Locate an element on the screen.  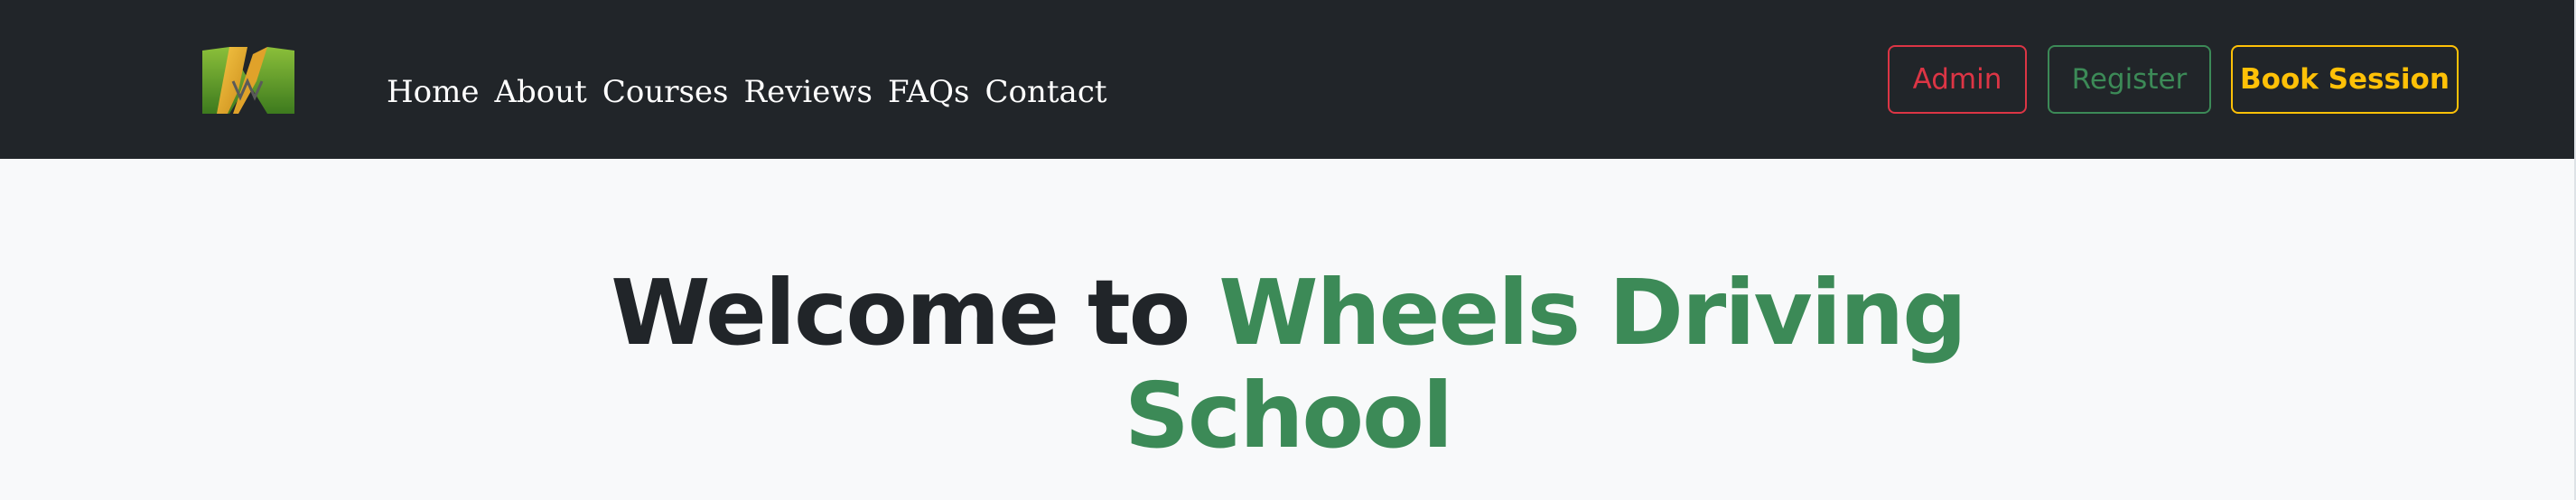
admin-button: Admin is located at coordinates (1958, 79).